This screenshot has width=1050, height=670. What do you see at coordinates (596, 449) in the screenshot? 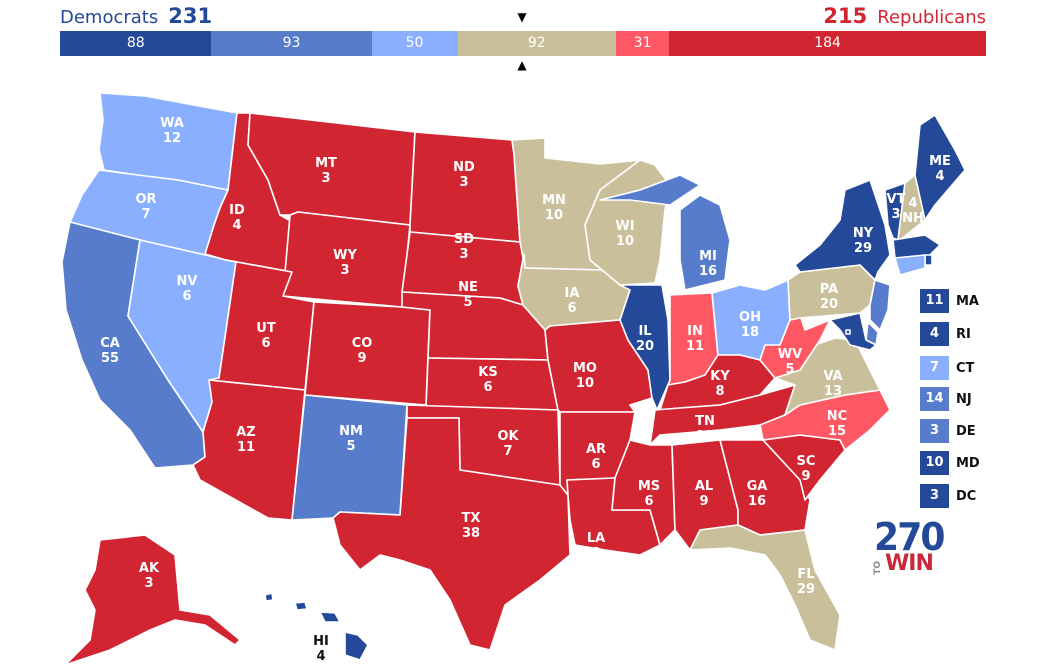
I see `state-label-ar: AR` at bounding box center [596, 449].